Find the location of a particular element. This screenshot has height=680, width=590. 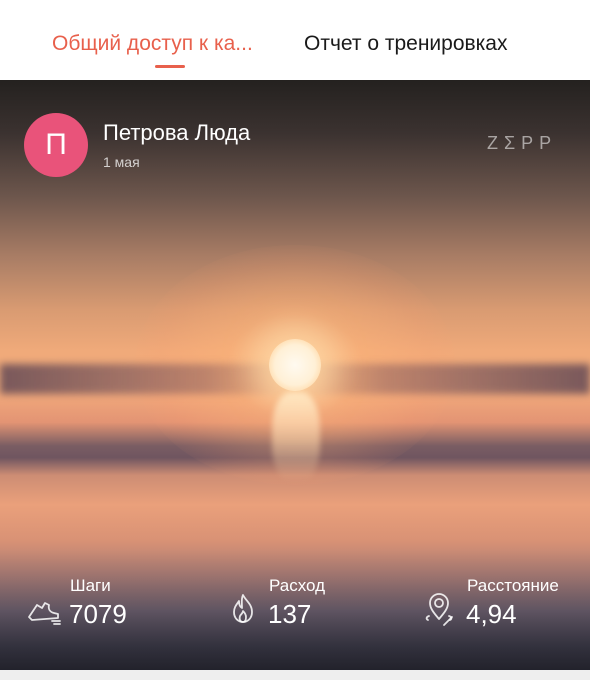

stat-distance: Расстояние 4,94 is located at coordinates (502, 606).